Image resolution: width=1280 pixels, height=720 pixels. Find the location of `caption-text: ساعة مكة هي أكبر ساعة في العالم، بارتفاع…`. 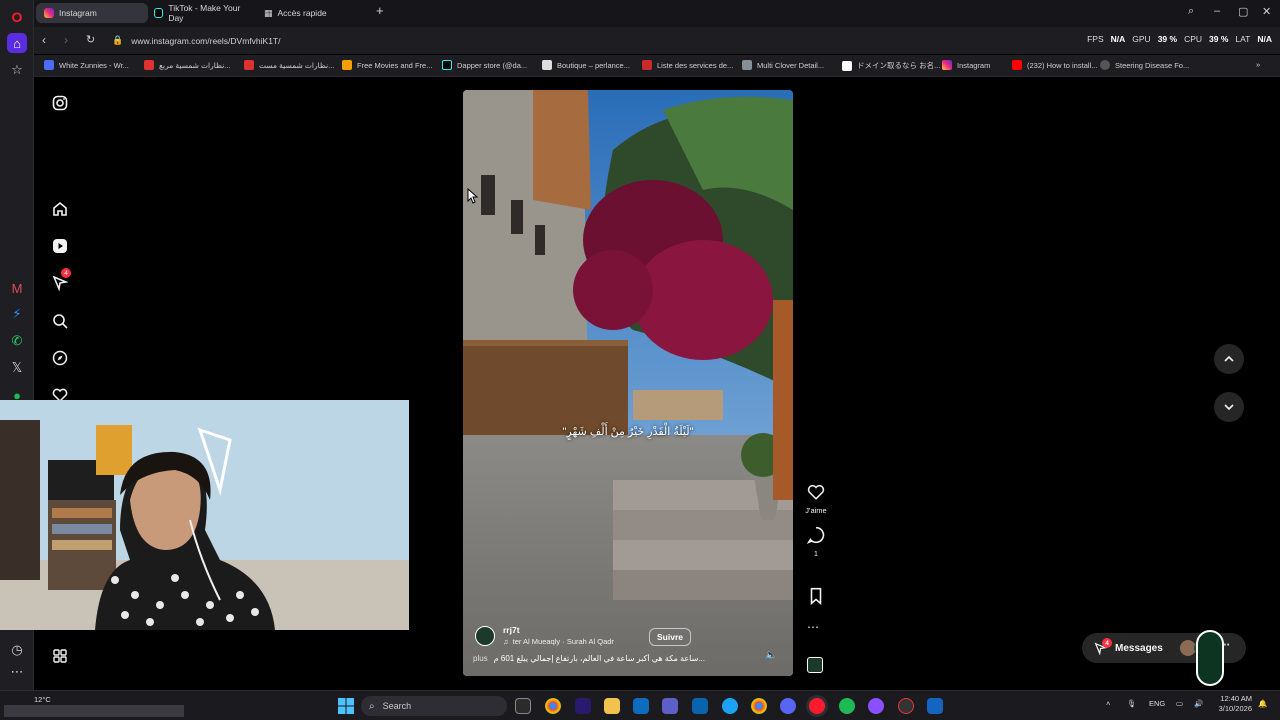

caption-text: ساعة مكة هي أكبر ساعة في العالم، بارتفاع… is located at coordinates (599, 658).